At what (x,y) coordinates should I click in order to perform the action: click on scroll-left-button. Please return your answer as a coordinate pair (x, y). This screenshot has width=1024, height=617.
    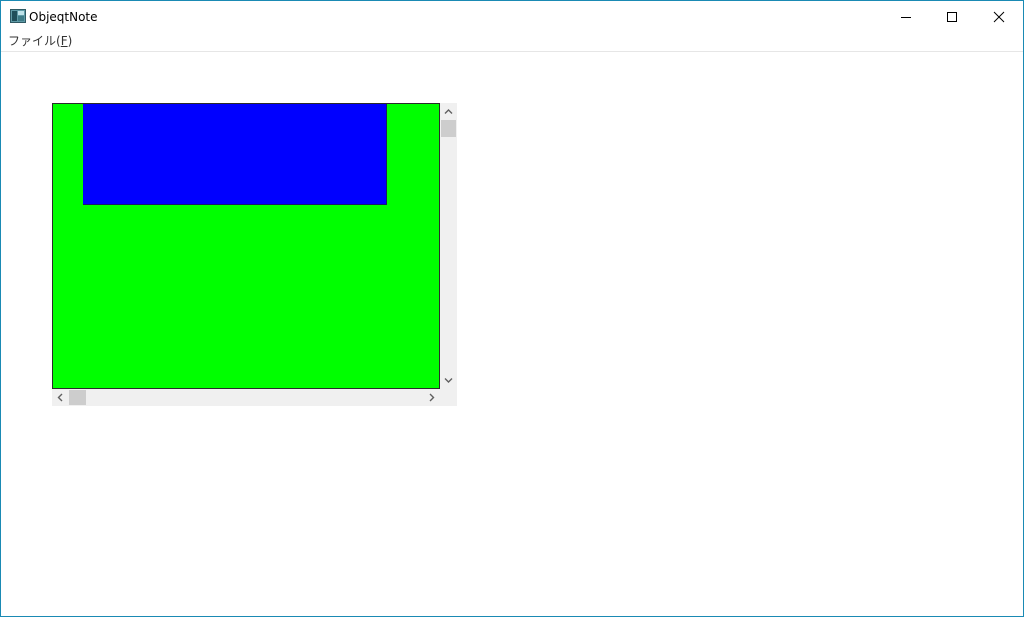
    Looking at the image, I should click on (60, 397).